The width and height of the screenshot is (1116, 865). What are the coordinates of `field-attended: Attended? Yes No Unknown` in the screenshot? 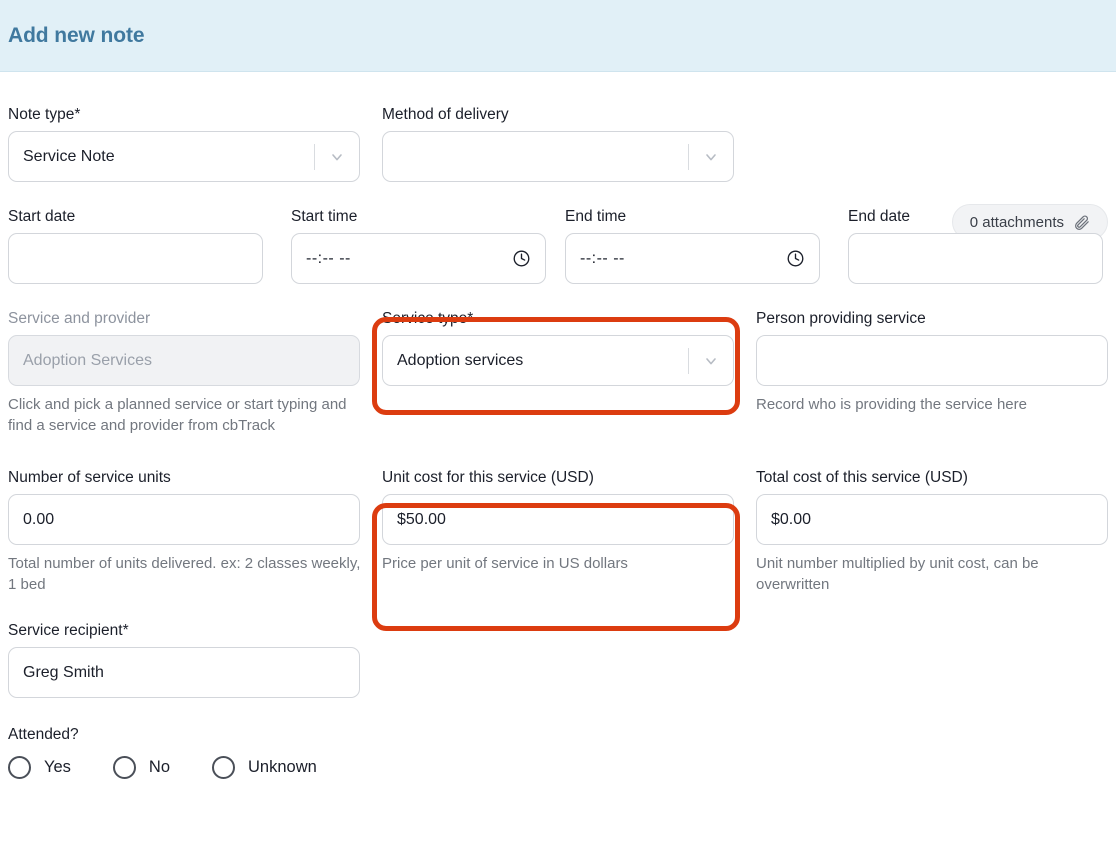 It's located at (558, 752).